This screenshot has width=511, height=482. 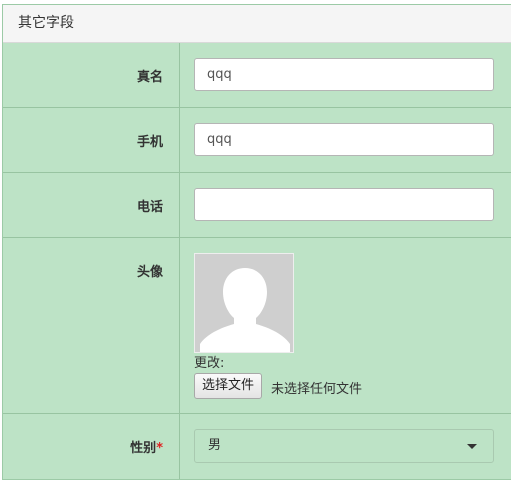 What do you see at coordinates (91, 140) in the screenshot?
I see `label-cell: 手机` at bounding box center [91, 140].